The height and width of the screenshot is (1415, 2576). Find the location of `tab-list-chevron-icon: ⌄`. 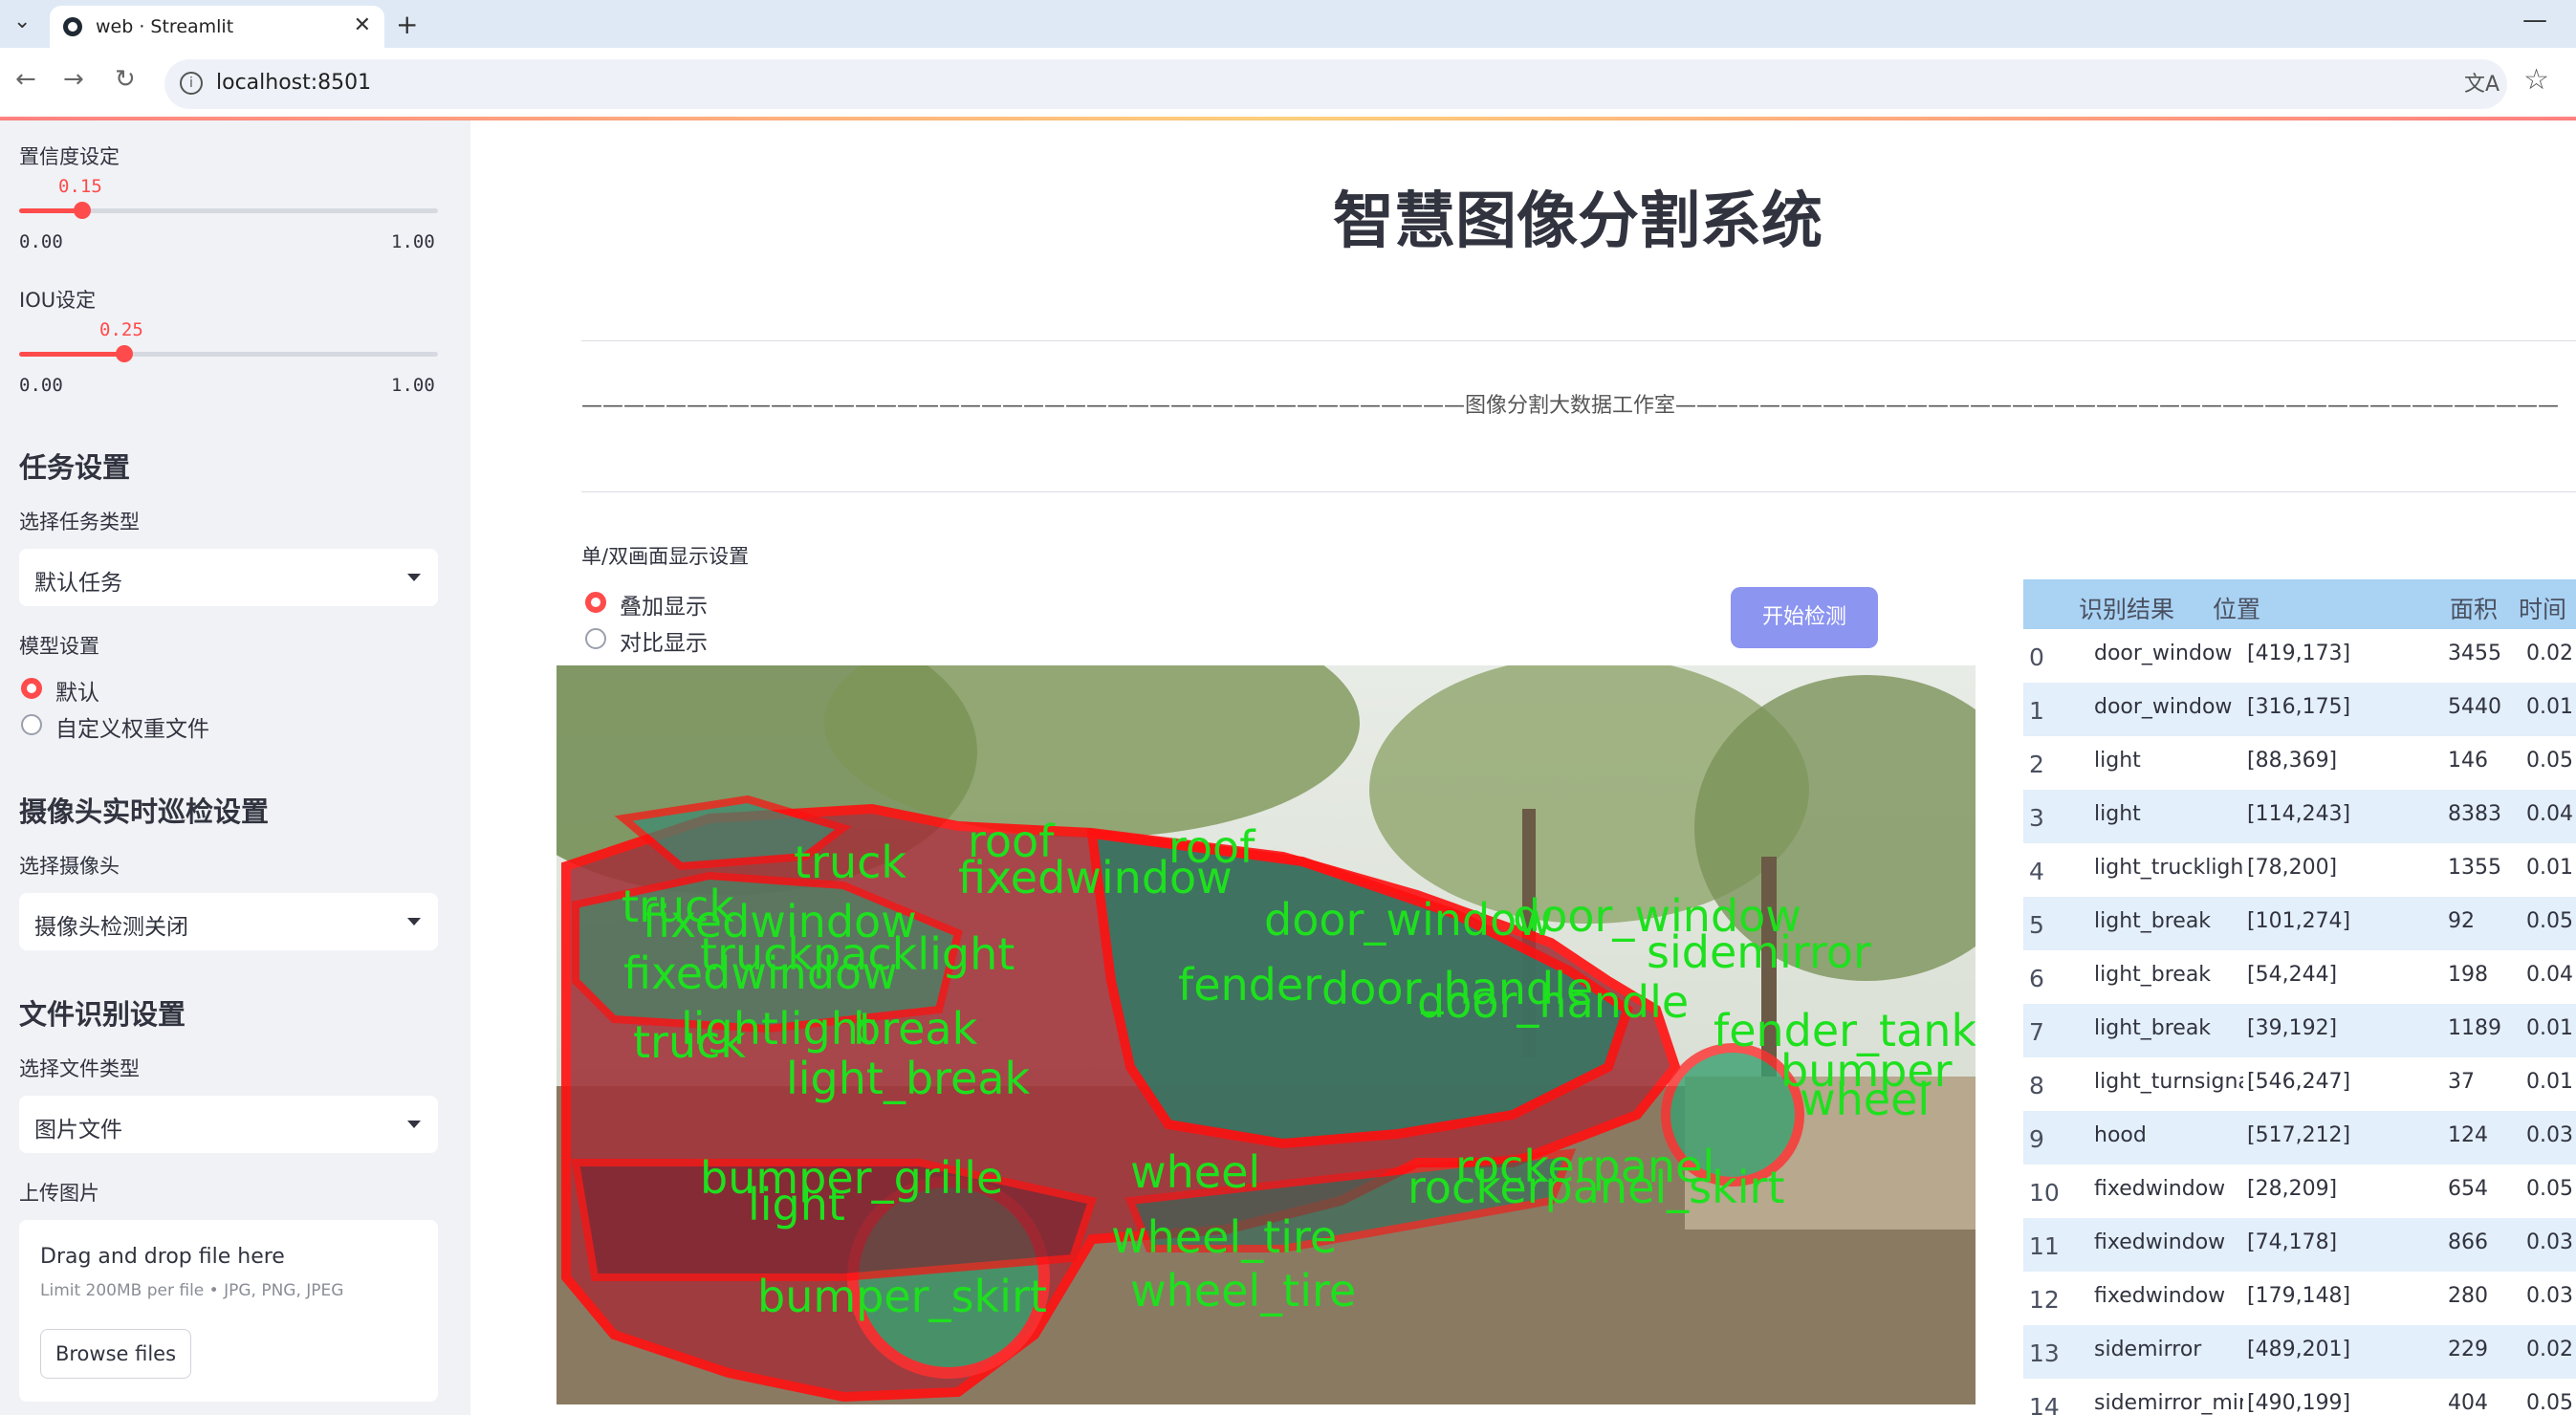

tab-list-chevron-icon: ⌄ is located at coordinates (22, 22).